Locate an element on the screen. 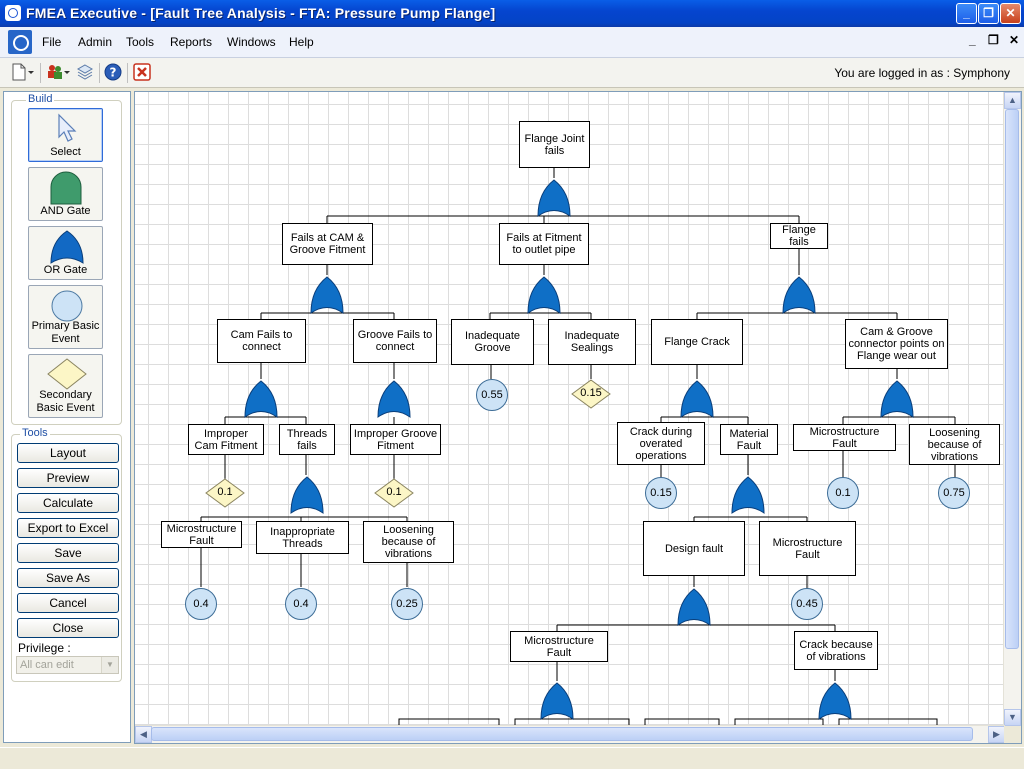 The width and height of the screenshot is (1024, 769). or-gate-flange-crack is located at coordinates (697, 399).